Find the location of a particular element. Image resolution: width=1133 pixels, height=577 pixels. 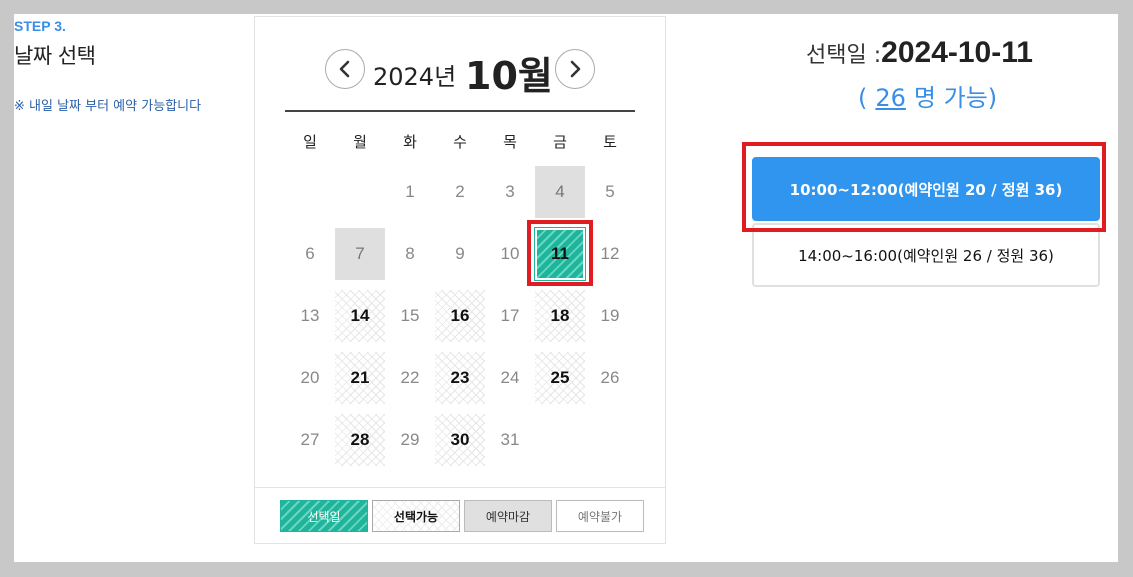

day-number: 25 is located at coordinates (560, 378).